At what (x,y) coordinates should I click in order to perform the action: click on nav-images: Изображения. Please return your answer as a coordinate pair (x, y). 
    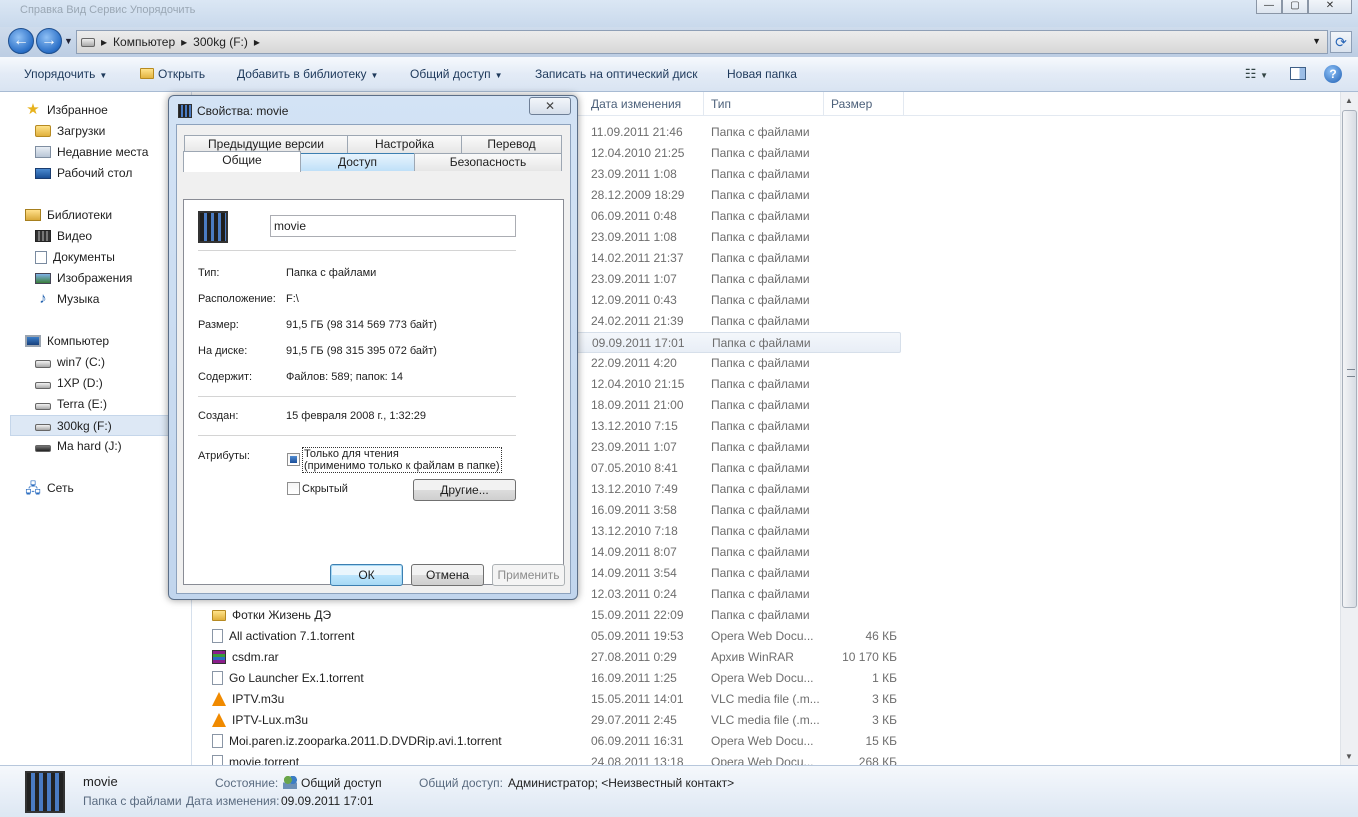
    Looking at the image, I should click on (83, 278).